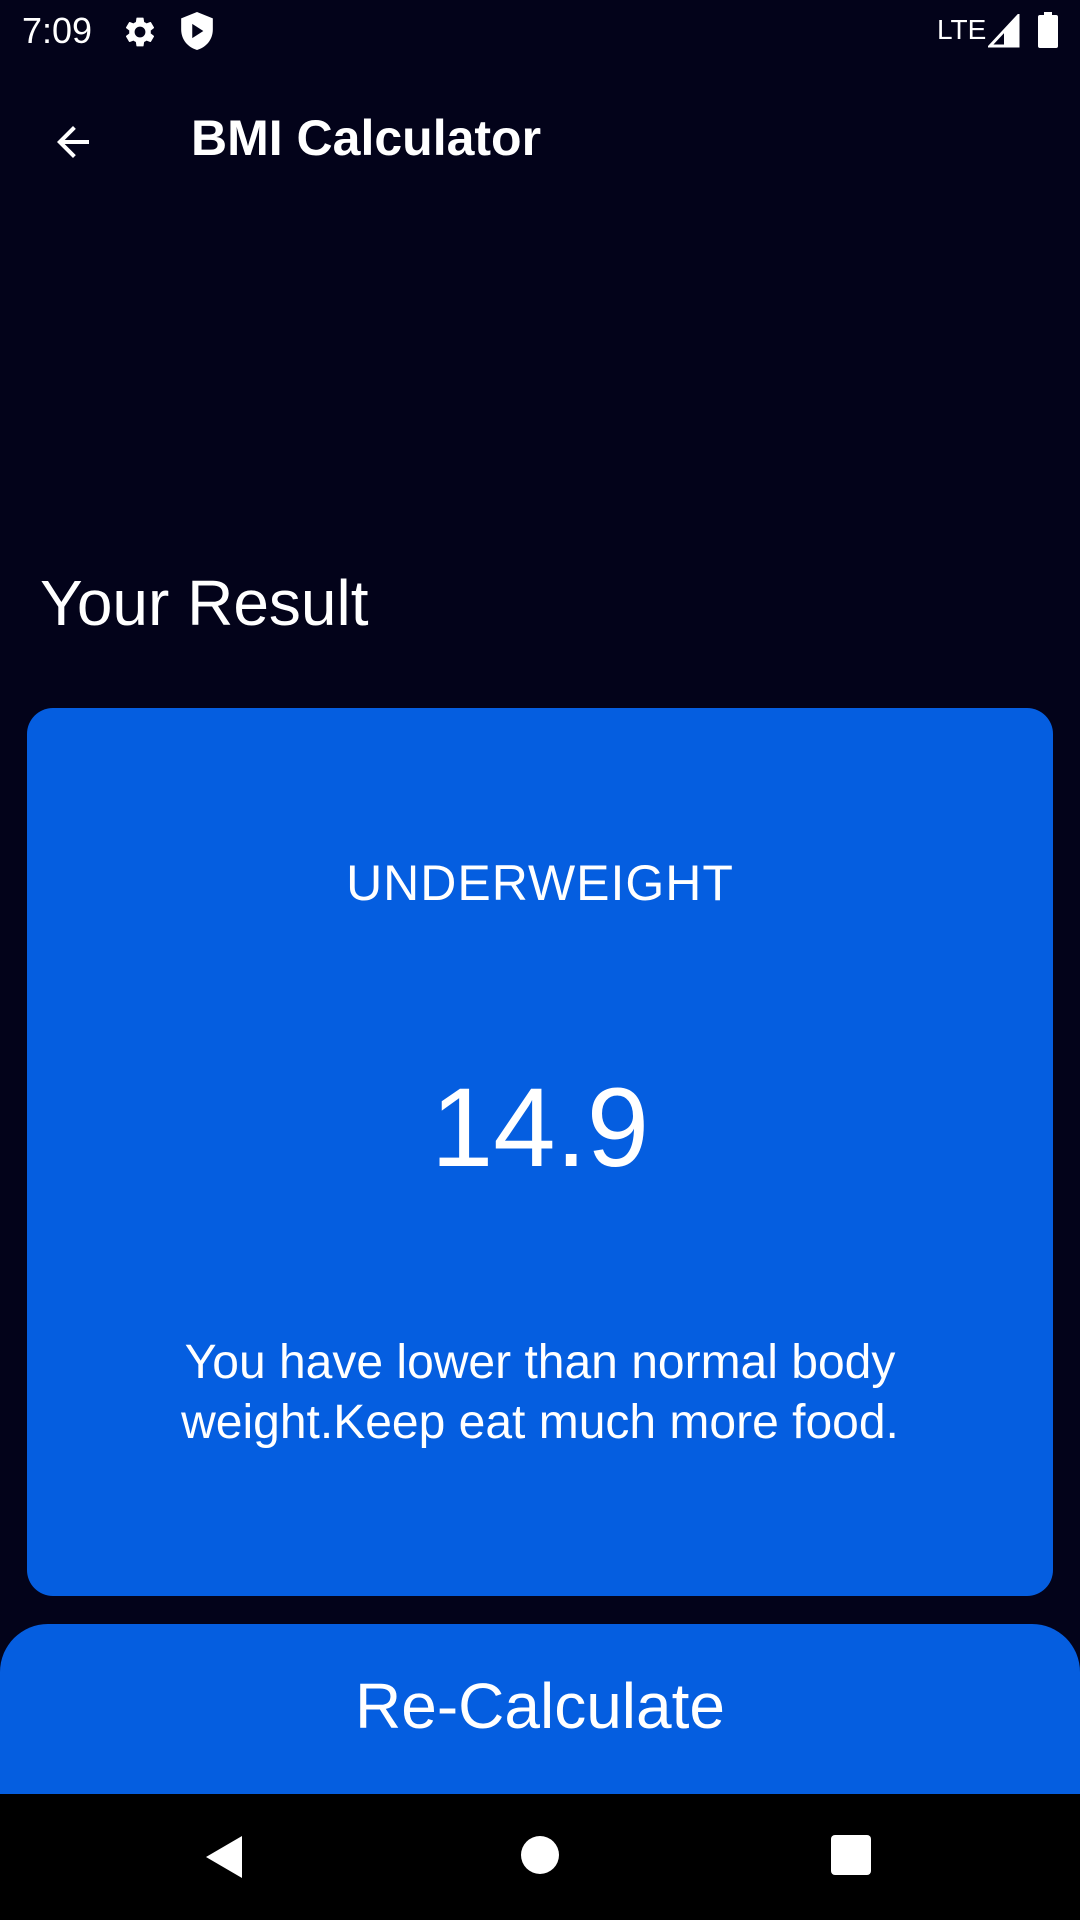 Image resolution: width=1080 pixels, height=1920 pixels. What do you see at coordinates (57, 30) in the screenshot?
I see `status-time: 7:09` at bounding box center [57, 30].